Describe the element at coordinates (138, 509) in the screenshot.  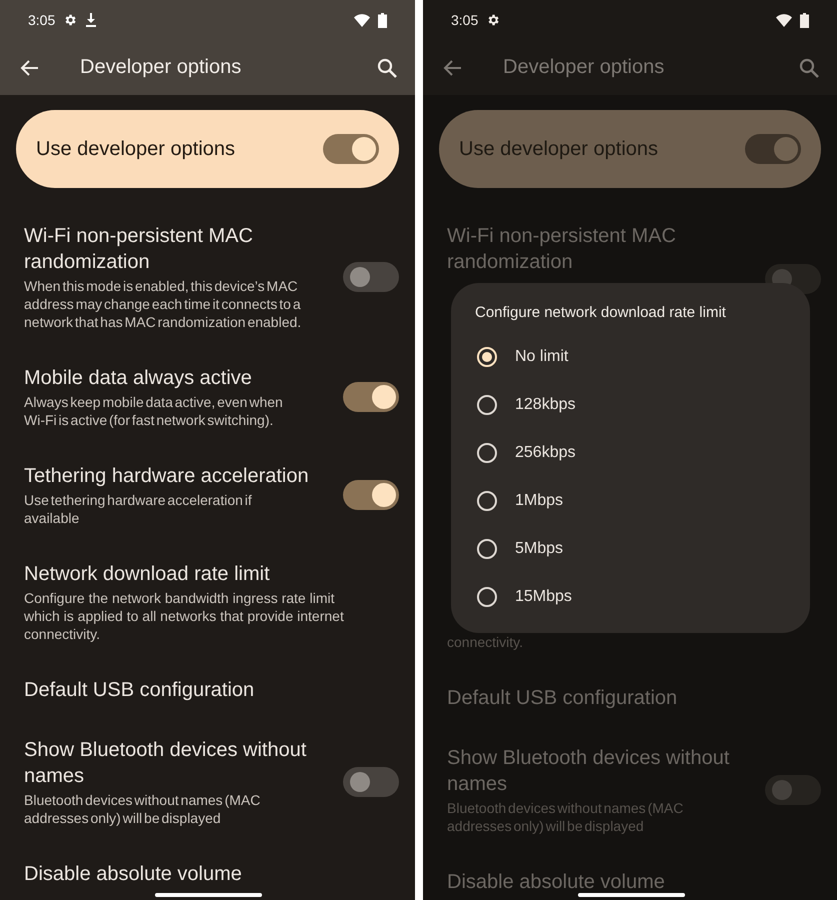
I see `setting-summary: Use tethering hardware acceleration if available` at that location.